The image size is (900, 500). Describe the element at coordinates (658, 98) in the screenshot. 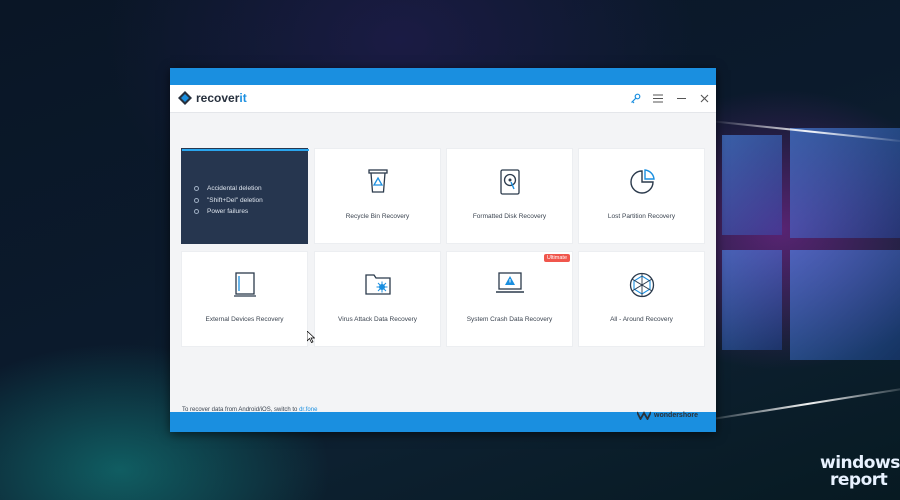

I see `menu-icon` at that location.